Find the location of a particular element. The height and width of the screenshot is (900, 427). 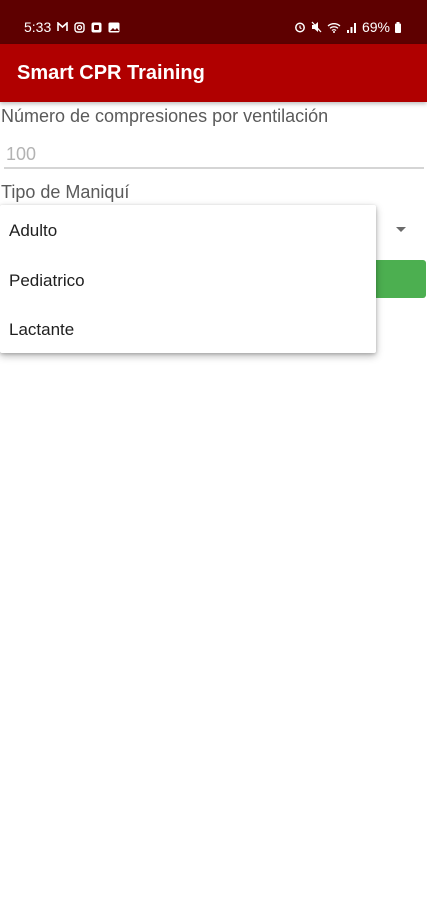

manikin-type-dropdown-menu: Adulto Pediatrico Lactante is located at coordinates (188, 279).